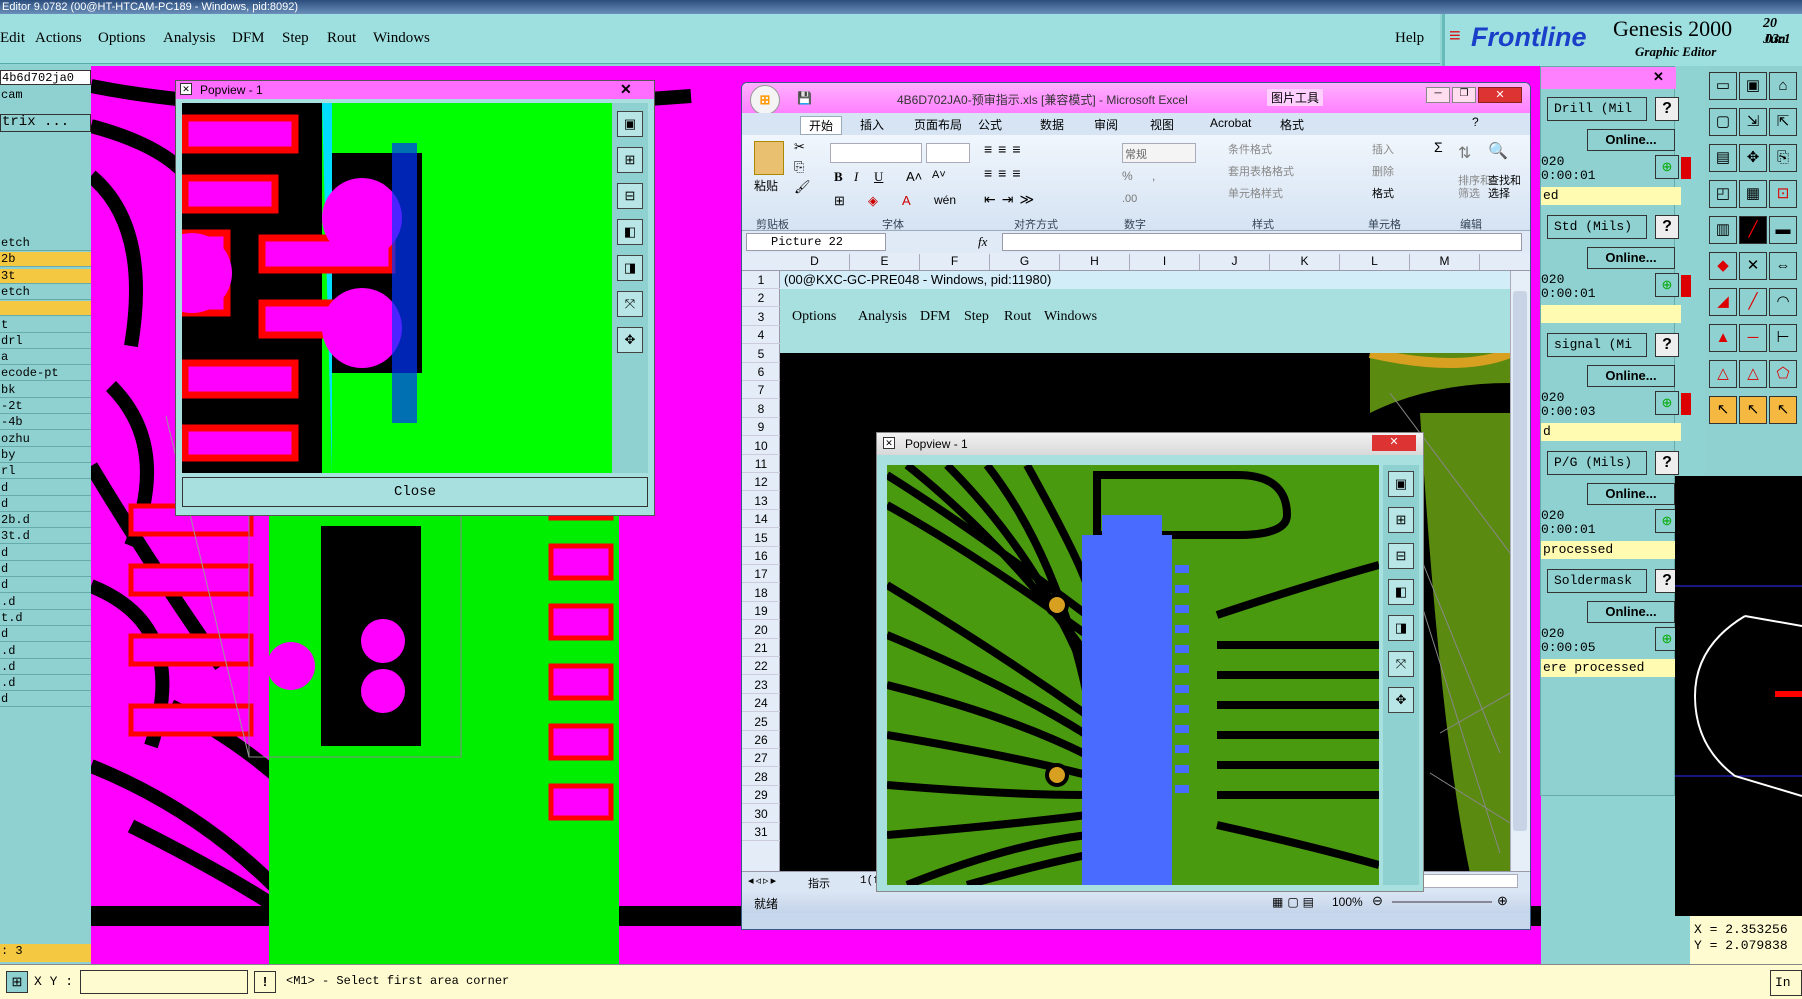  What do you see at coordinates (1025, 262) in the screenshot?
I see `column-header: G` at bounding box center [1025, 262].